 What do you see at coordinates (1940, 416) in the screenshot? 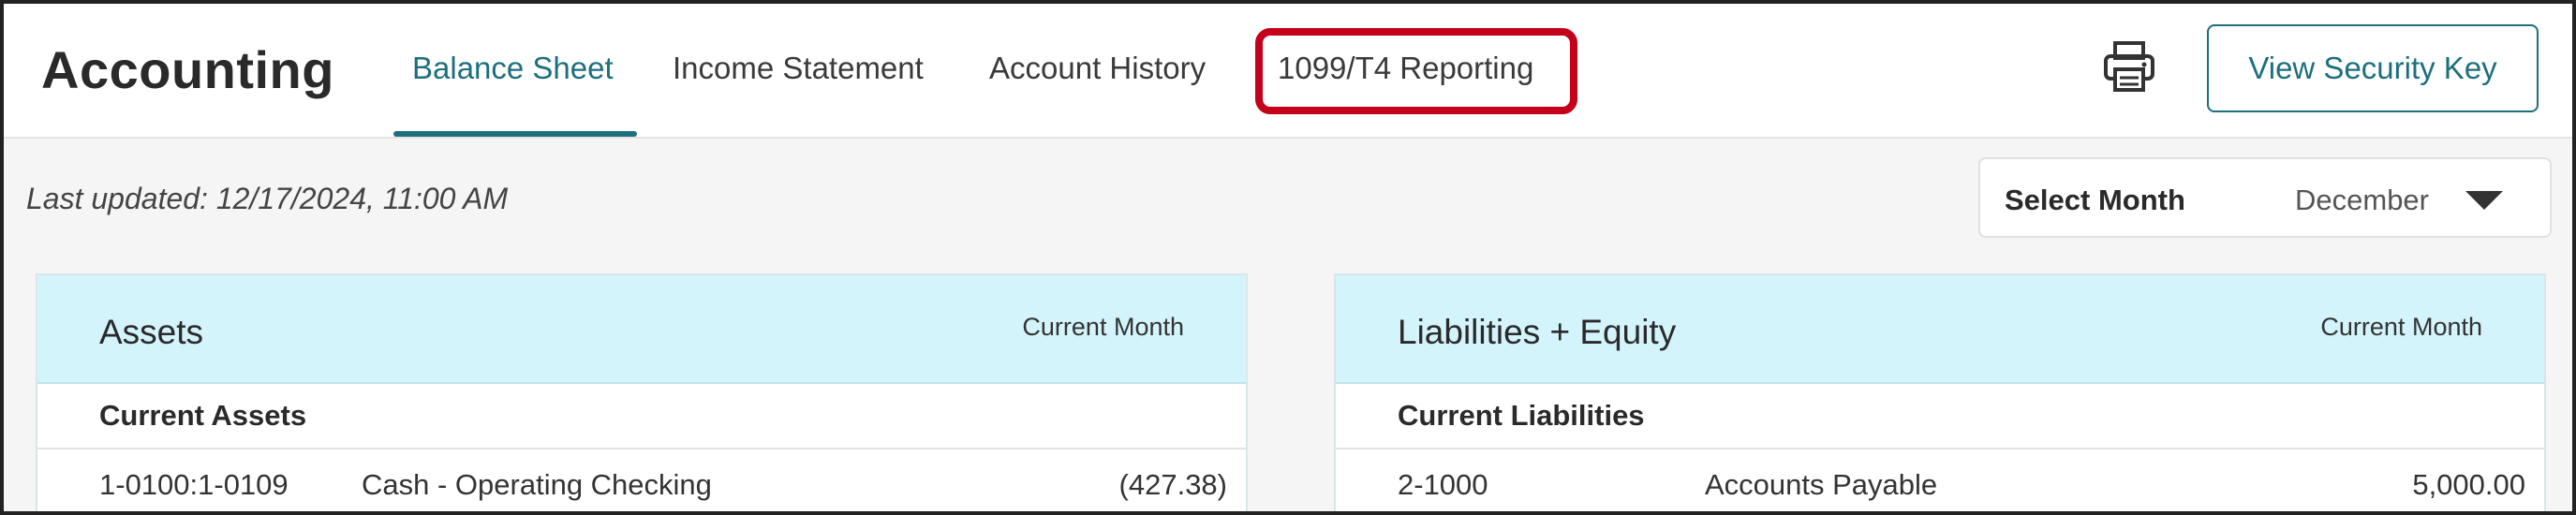
I see `liabilities-section-row: Current Liabilities` at bounding box center [1940, 416].